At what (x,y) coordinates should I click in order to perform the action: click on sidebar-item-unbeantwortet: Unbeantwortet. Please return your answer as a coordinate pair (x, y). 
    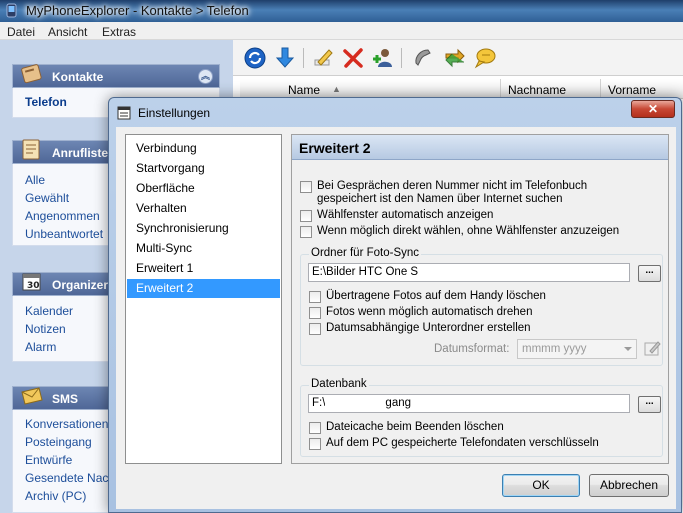
    Looking at the image, I should click on (64, 234).